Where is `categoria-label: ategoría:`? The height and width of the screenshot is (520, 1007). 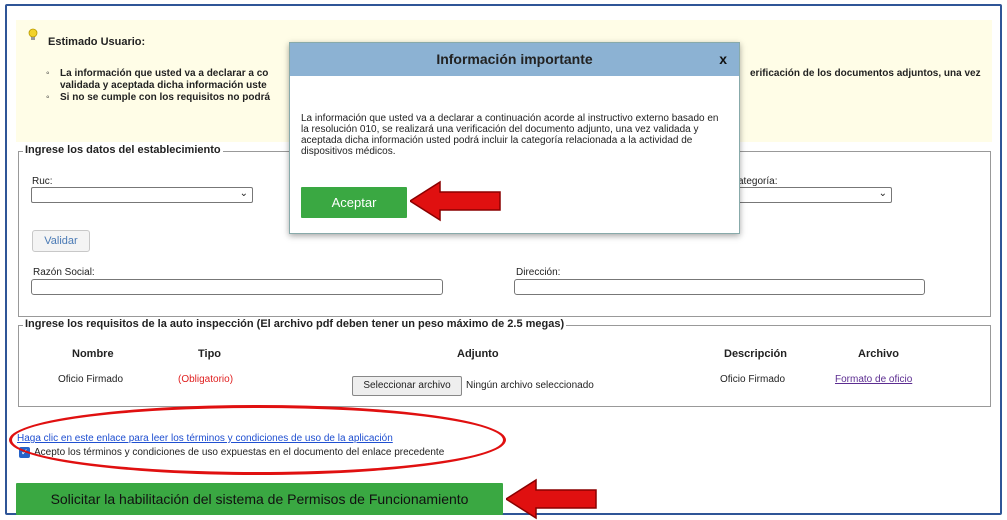
categoria-label: ategoría: is located at coordinates (758, 181).